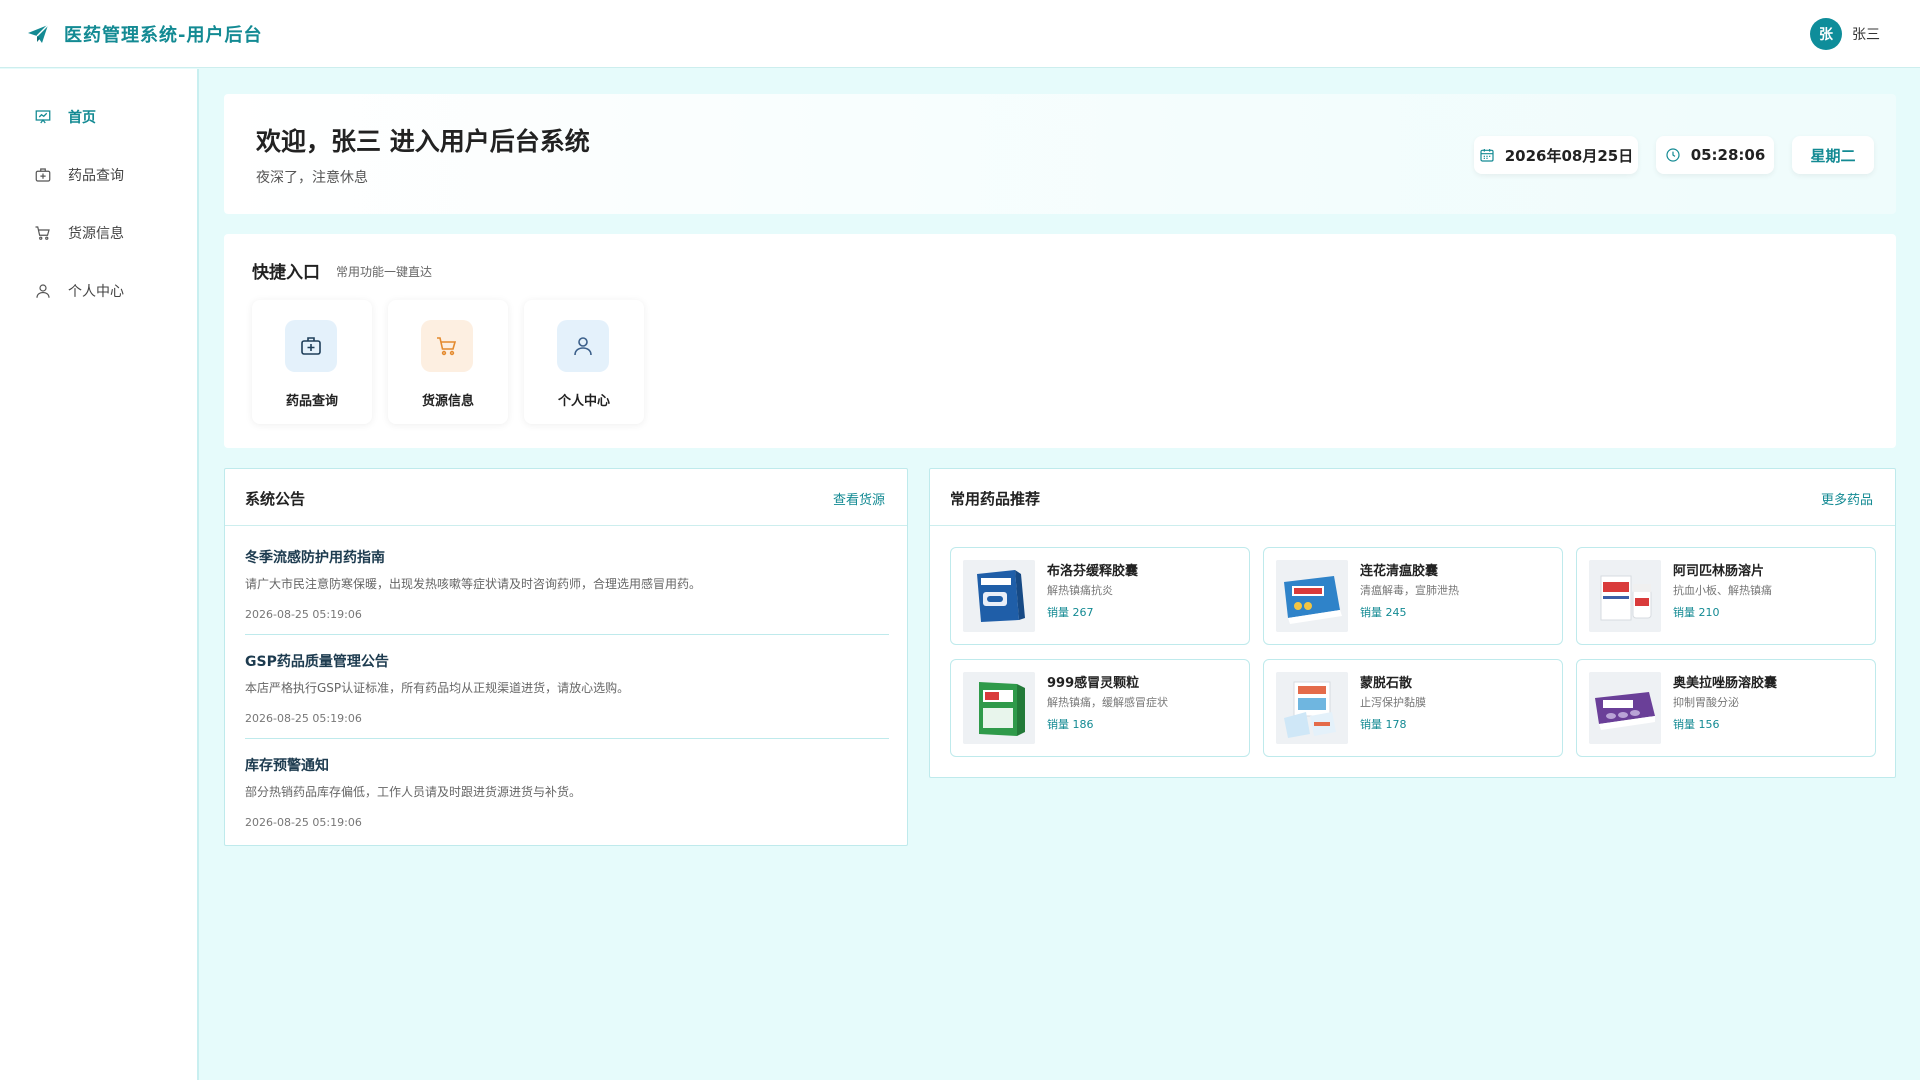 Image resolution: width=1920 pixels, height=1080 pixels. What do you see at coordinates (286, 273) in the screenshot?
I see `quick-entry-title: 快捷入口` at bounding box center [286, 273].